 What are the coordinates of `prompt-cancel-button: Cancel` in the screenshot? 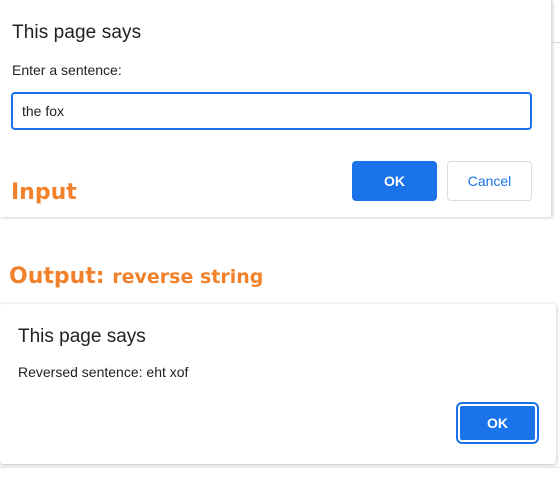 It's located at (489, 181).